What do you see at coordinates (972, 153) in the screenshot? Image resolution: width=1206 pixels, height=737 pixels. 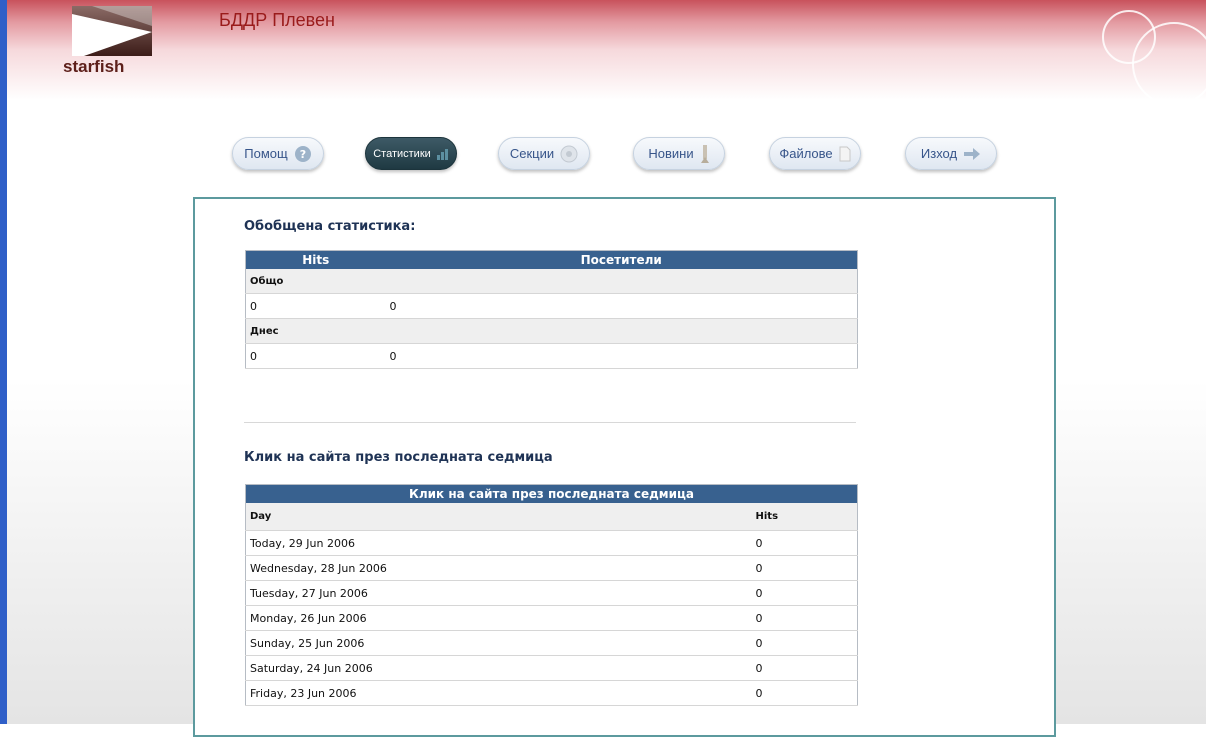 I see `arrow-right-icon` at bounding box center [972, 153].